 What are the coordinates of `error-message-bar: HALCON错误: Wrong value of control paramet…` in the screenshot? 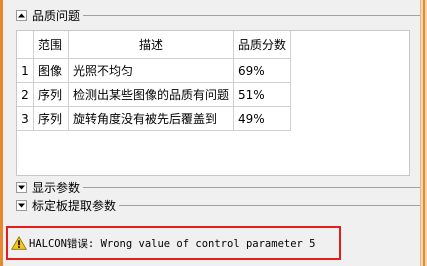 It's located at (173, 243).